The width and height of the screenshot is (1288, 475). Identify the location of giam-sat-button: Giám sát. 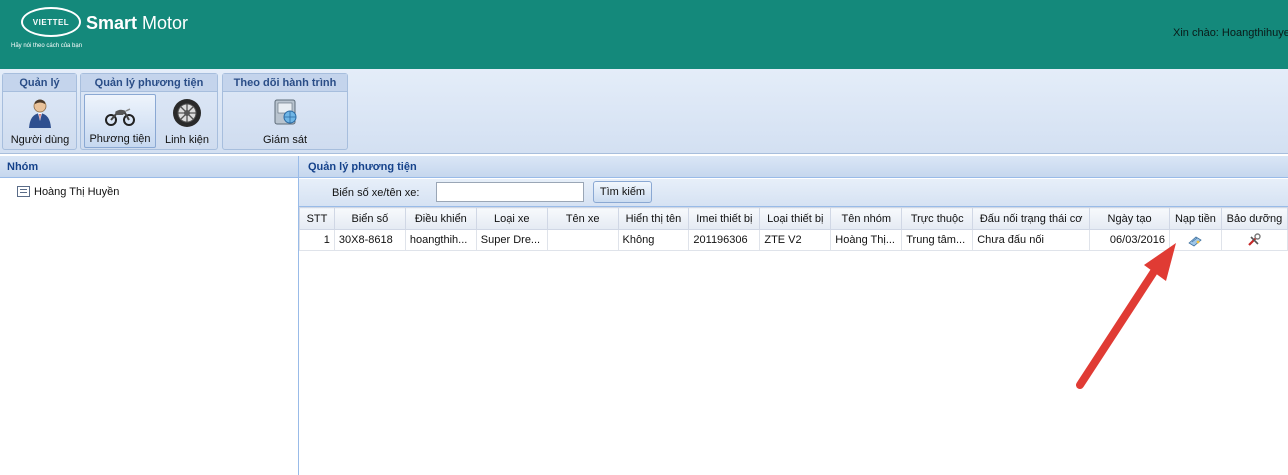
(285, 121).